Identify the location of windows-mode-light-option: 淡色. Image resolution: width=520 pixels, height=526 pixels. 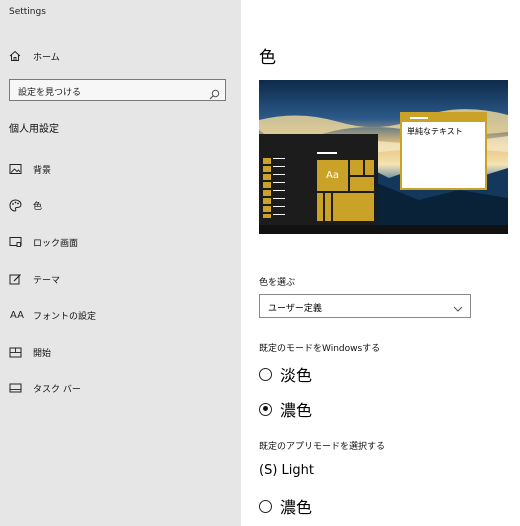
(285, 374).